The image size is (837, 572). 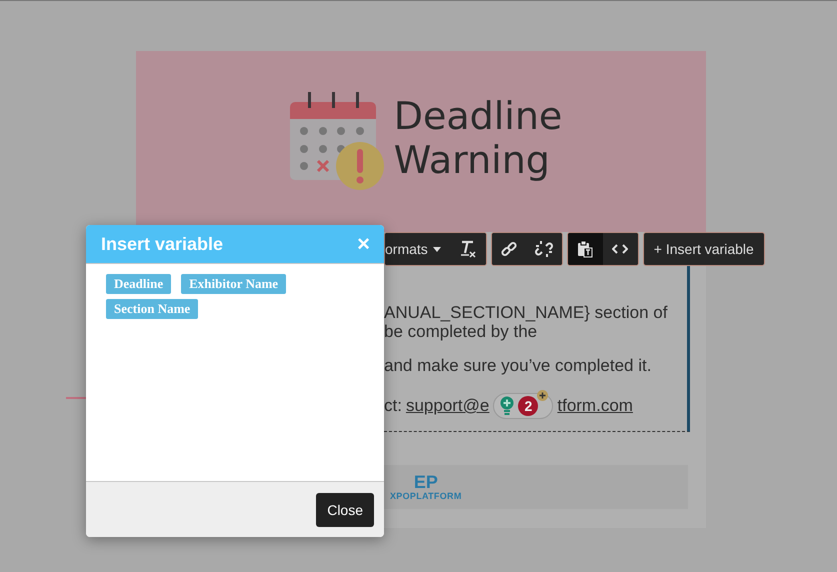 What do you see at coordinates (507, 406) in the screenshot?
I see `lightbulb-icon` at bounding box center [507, 406].